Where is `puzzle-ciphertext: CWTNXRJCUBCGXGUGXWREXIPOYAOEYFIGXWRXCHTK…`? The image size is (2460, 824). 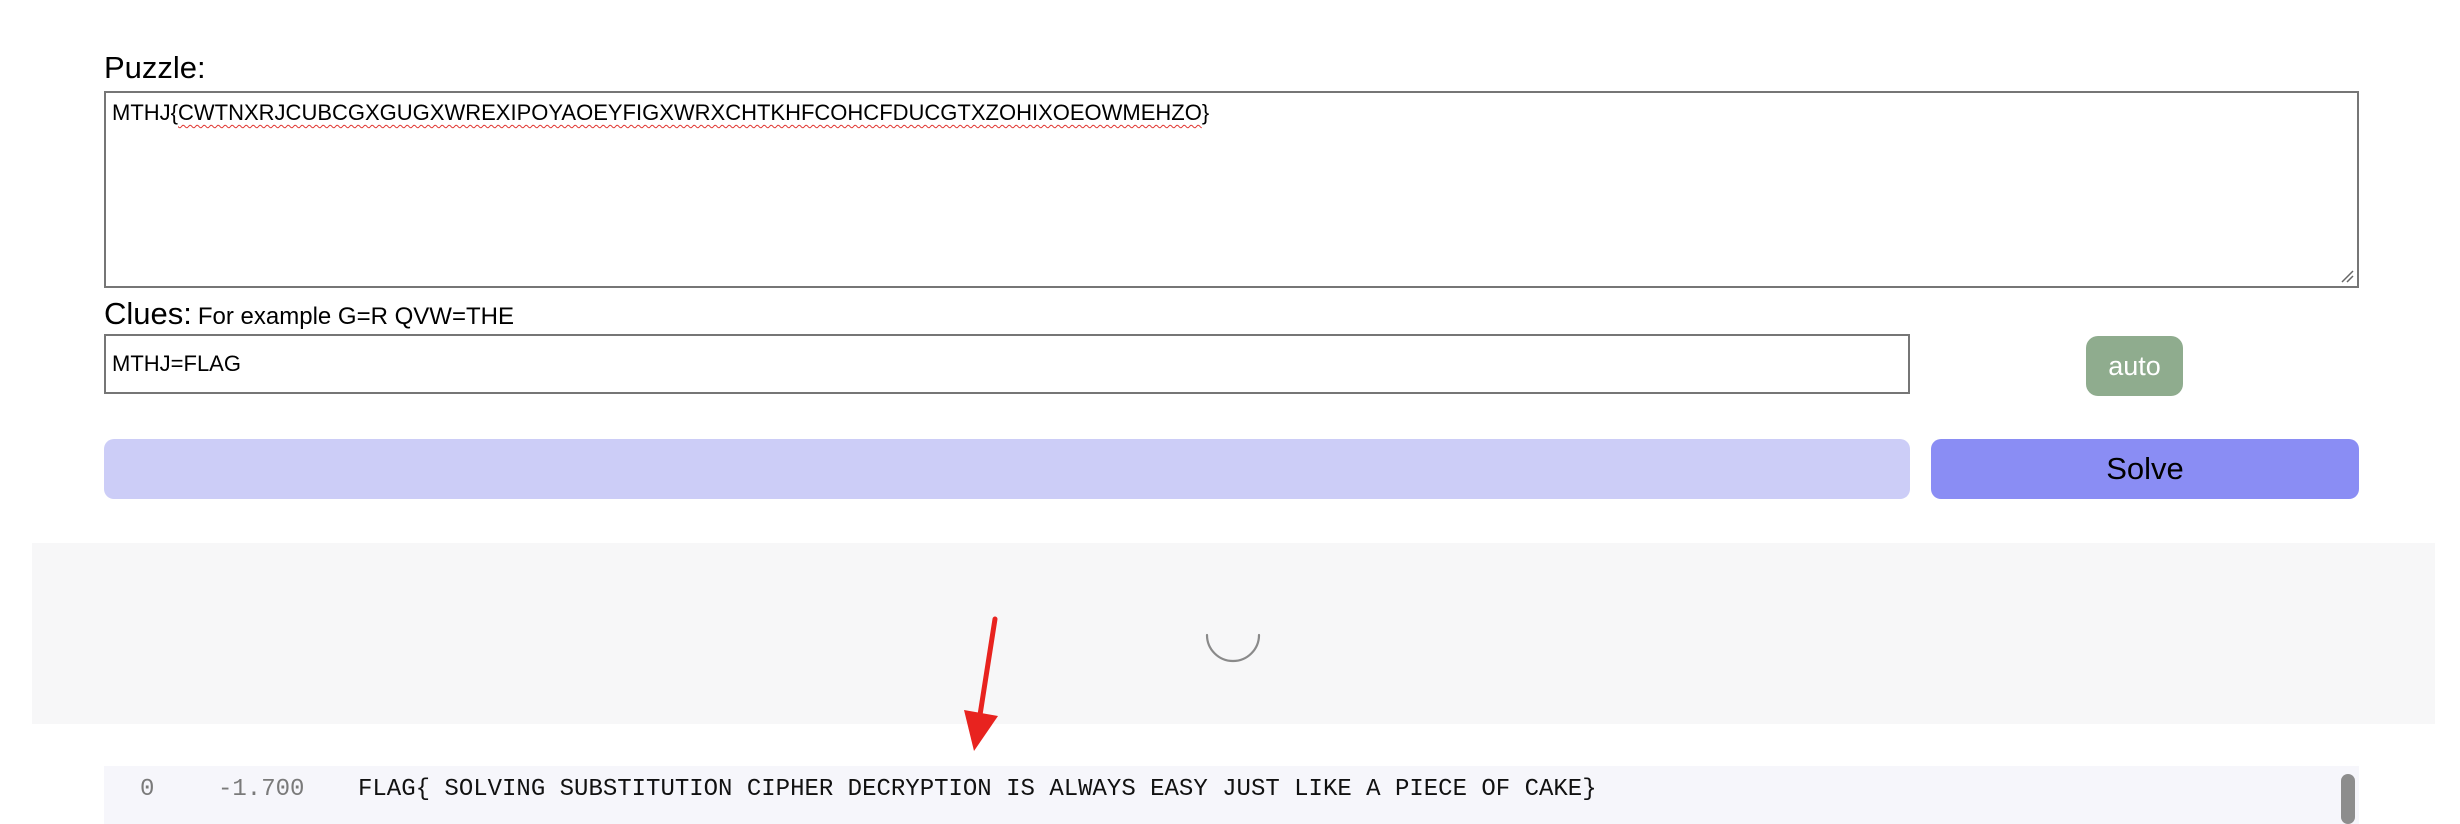 puzzle-ciphertext: CWTNXRJCUBCGXGUGXWREXIPOYAOEYFIGXWRXCHTK… is located at coordinates (690, 112).